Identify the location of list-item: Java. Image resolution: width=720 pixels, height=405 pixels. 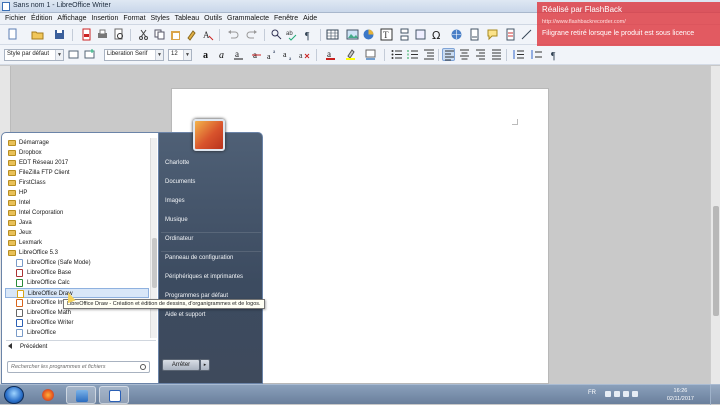
(77, 223).